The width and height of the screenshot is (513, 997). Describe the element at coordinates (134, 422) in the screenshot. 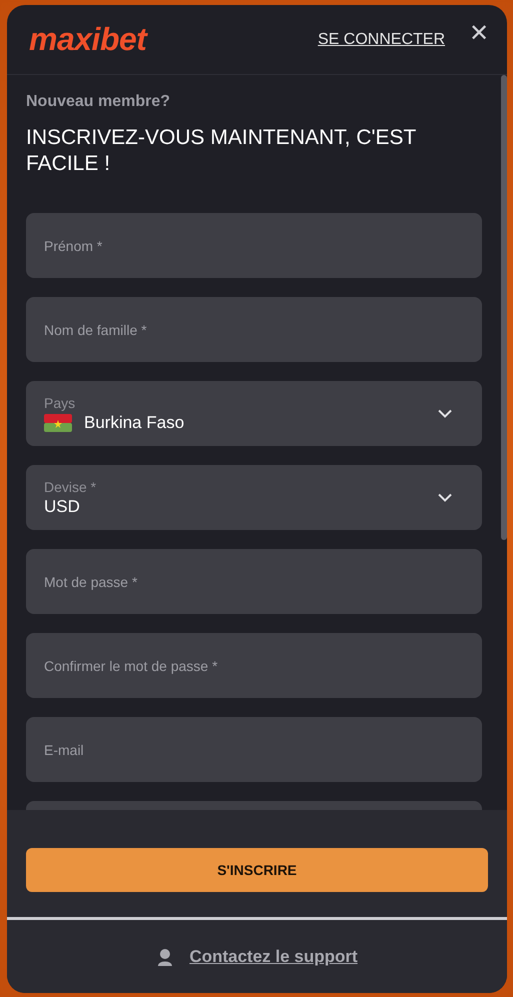

I see `field-value: Burkina Faso` at that location.